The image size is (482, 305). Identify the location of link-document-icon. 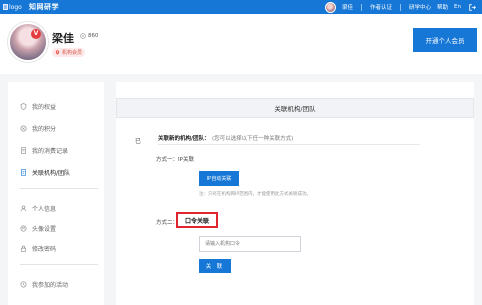
(23, 172).